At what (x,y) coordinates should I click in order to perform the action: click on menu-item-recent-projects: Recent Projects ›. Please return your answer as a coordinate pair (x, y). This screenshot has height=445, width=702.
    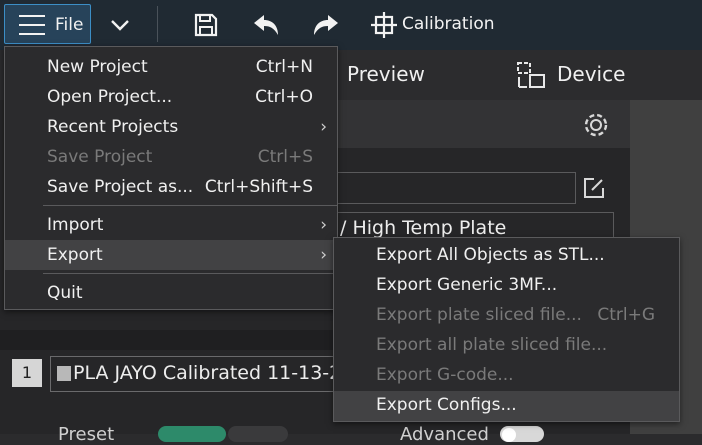
    Looking at the image, I should click on (171, 127).